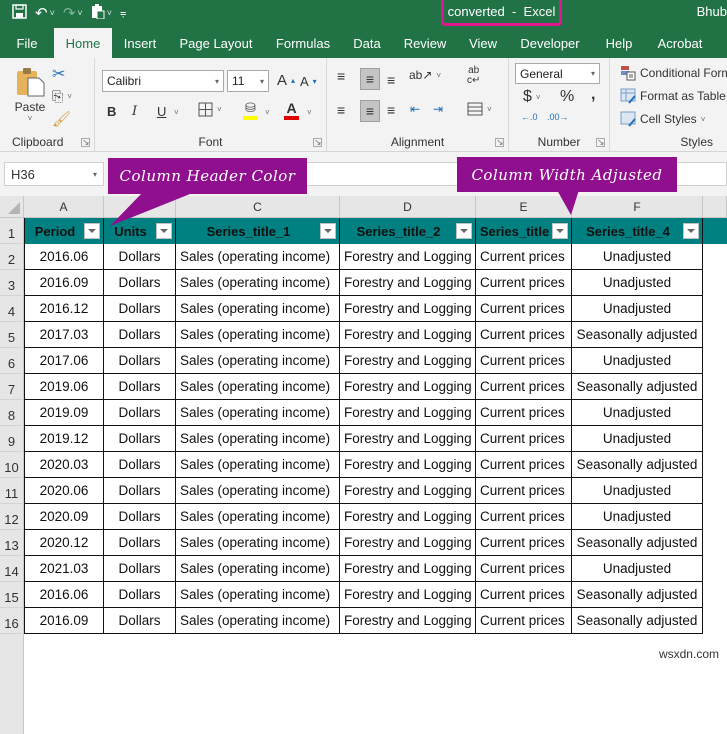 The width and height of the screenshot is (727, 734). What do you see at coordinates (85, 142) in the screenshot?
I see `clipboard-launcher-icon: ↘` at bounding box center [85, 142].